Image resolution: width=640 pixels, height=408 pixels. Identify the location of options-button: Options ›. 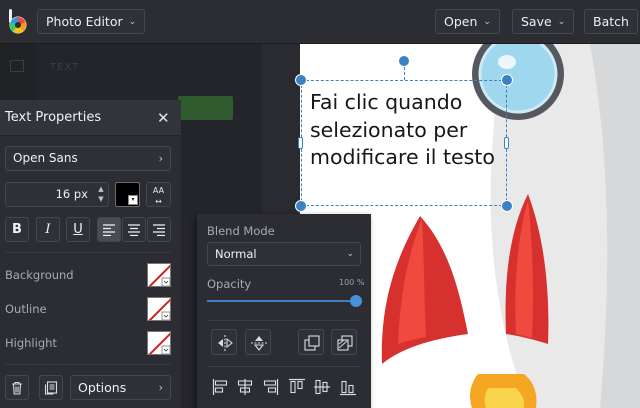
(120, 387).